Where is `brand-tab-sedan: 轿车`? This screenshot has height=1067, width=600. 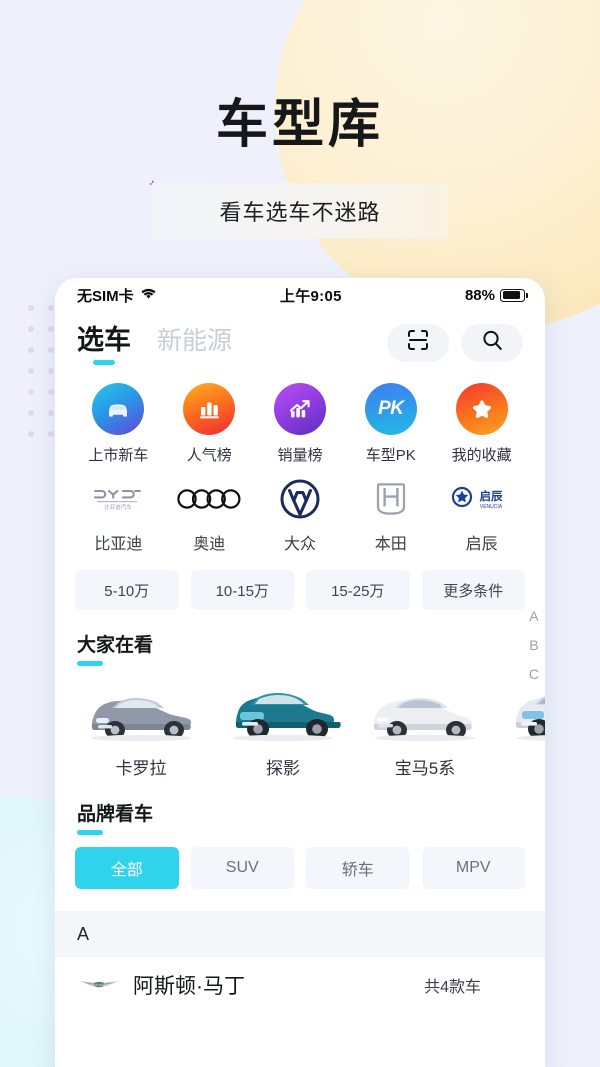 brand-tab-sedan: 轿车 is located at coordinates (358, 868).